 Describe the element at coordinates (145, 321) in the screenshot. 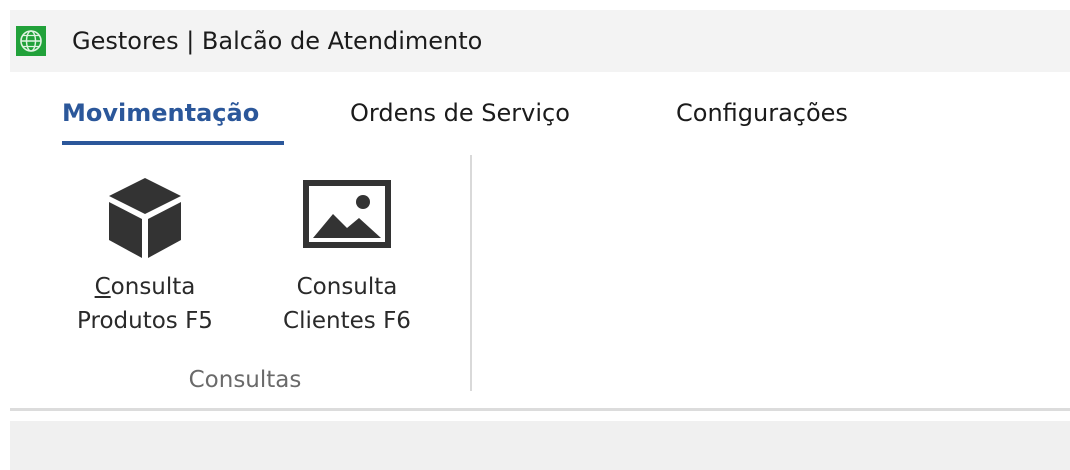

I see `label-line-2: Produtos F5` at that location.